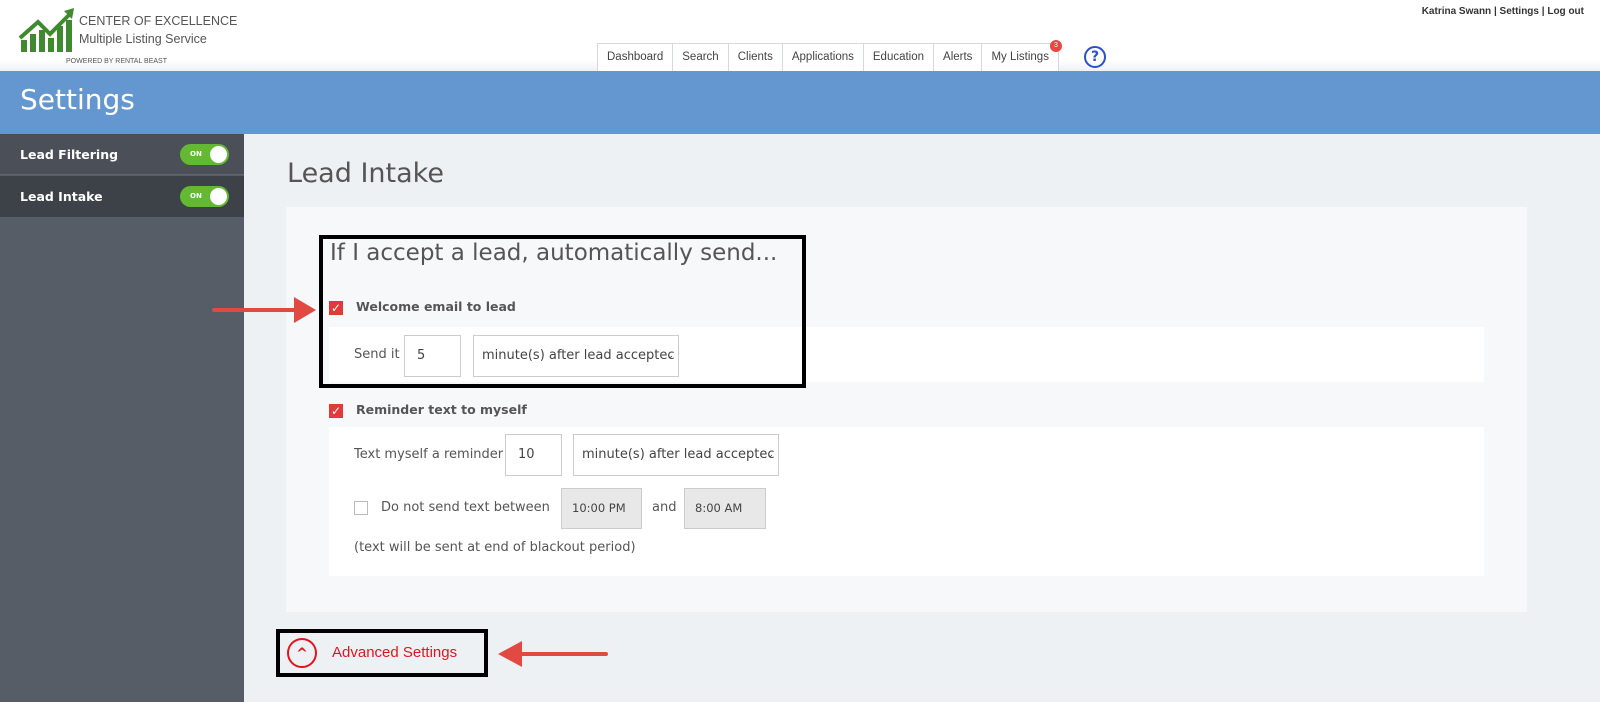 The width and height of the screenshot is (1600, 702). I want to click on reminder-delay-input: 10, so click(533, 455).